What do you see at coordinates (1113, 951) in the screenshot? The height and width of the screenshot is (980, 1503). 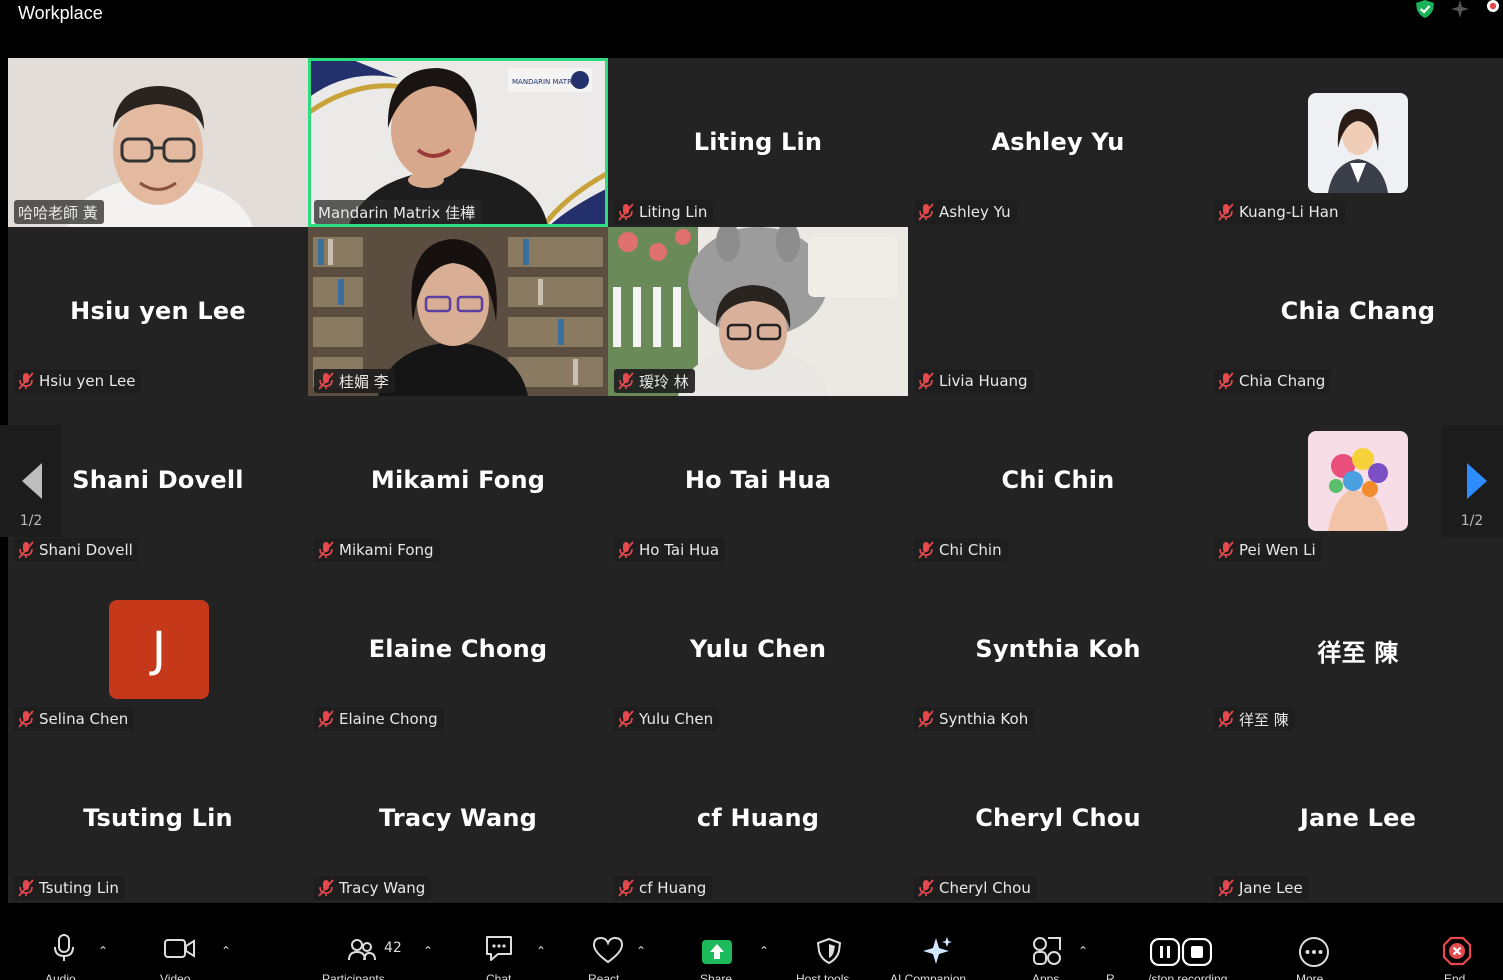 I see `record-button: R` at bounding box center [1113, 951].